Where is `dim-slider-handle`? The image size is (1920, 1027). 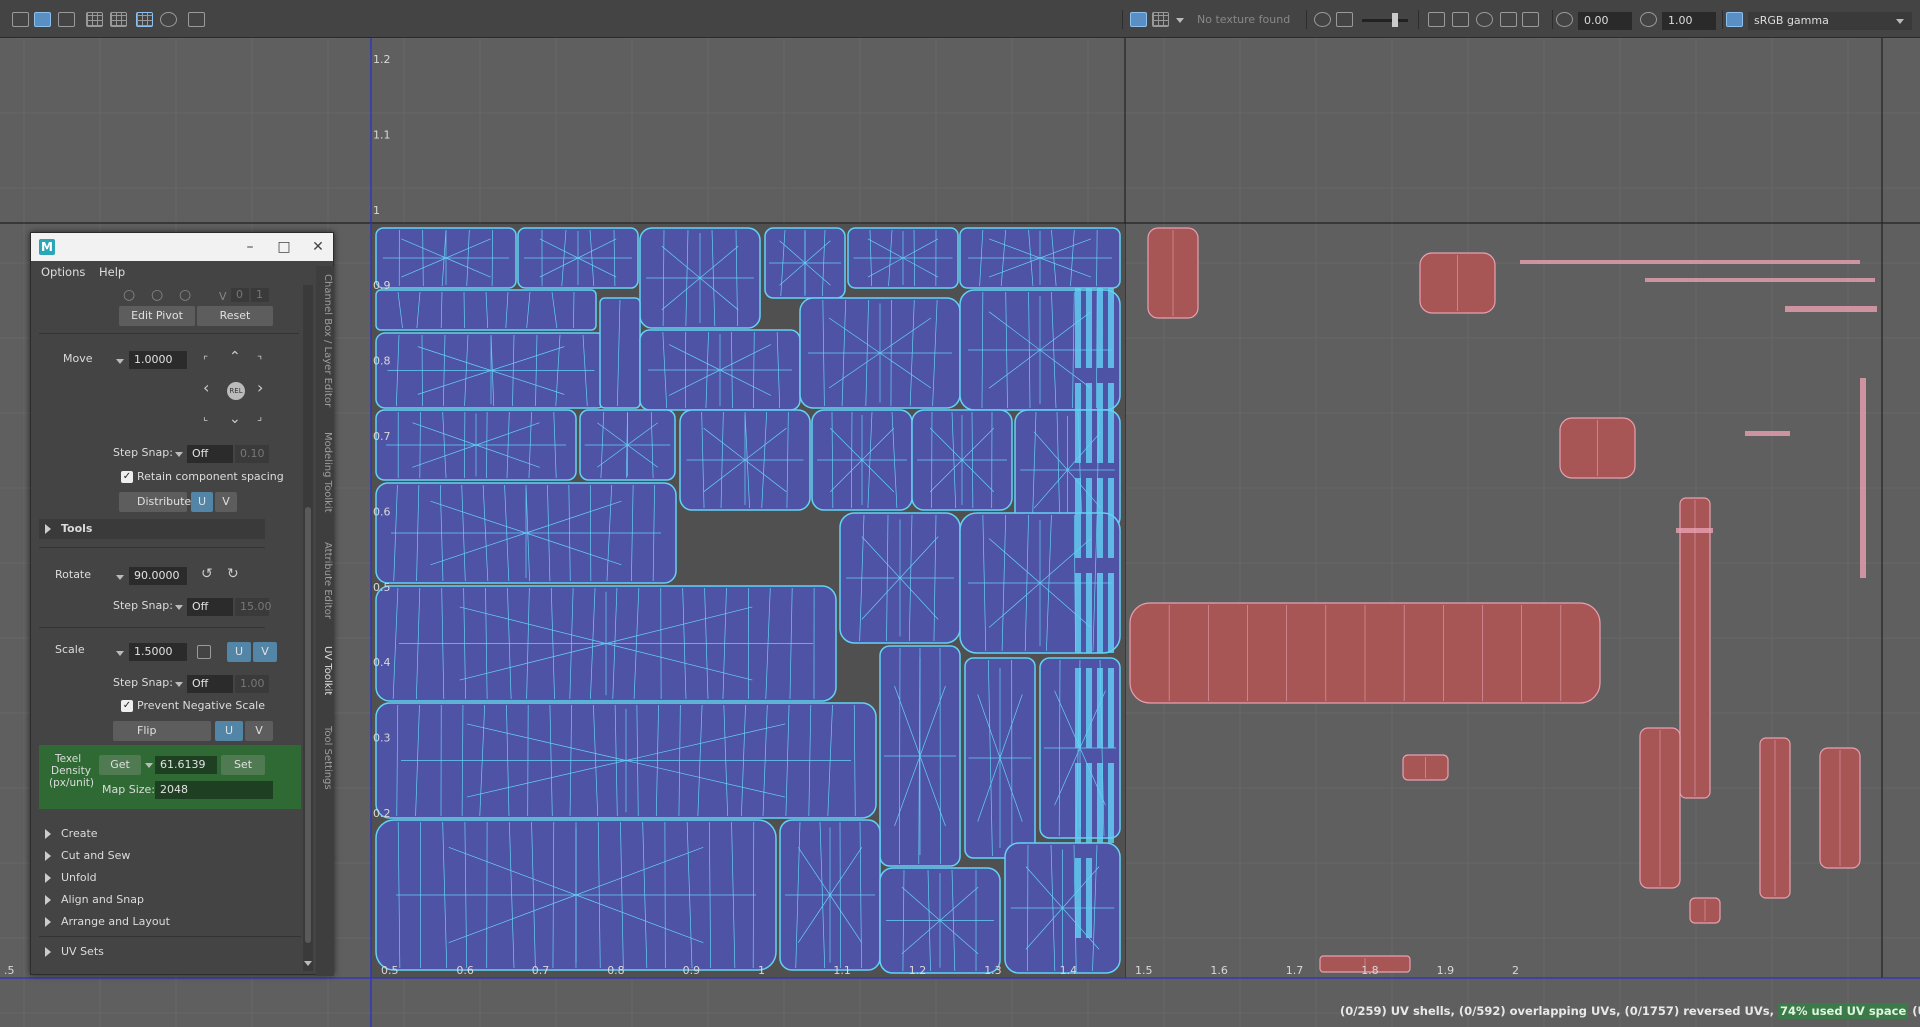
dim-slider-handle is located at coordinates (1395, 20).